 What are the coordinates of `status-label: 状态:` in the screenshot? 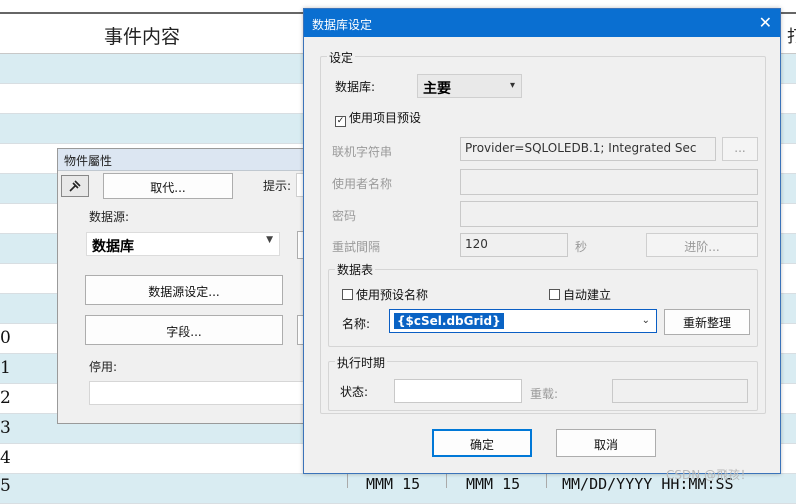 It's located at (354, 392).